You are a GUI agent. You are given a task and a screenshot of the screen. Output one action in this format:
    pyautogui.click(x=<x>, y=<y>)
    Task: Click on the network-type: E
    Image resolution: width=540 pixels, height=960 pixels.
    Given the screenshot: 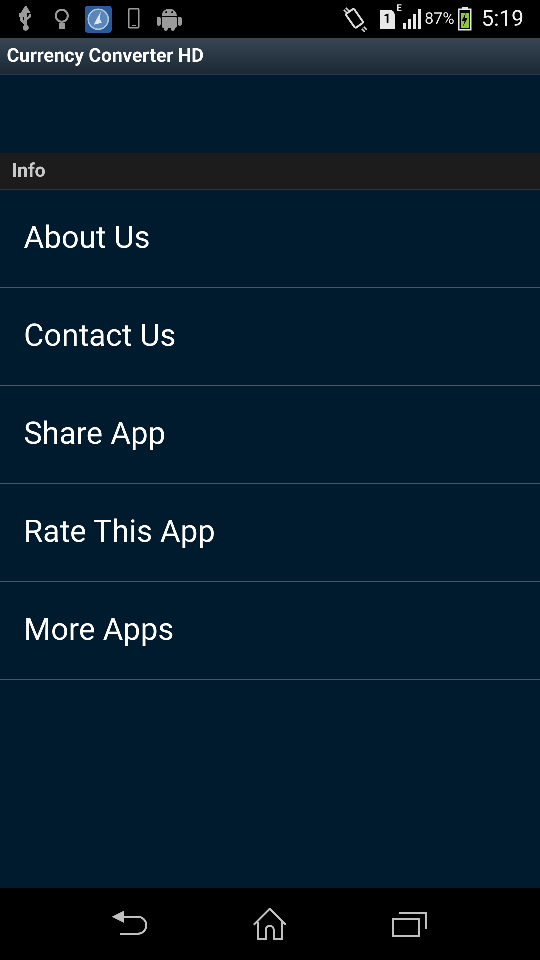 What is the action you would take?
    pyautogui.click(x=399, y=9)
    